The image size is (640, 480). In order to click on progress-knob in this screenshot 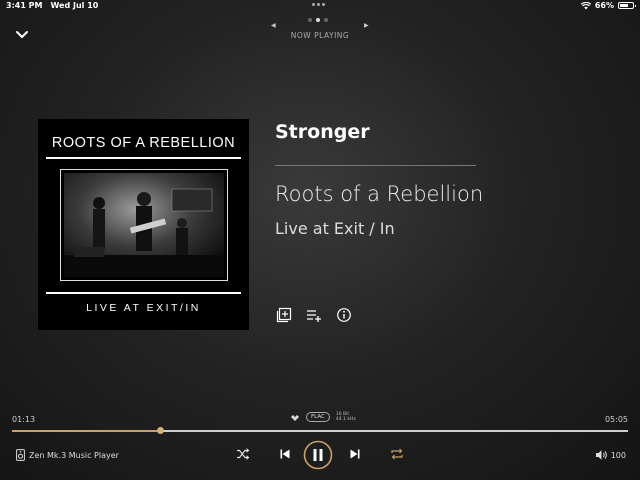, I will do `click(160, 430)`.